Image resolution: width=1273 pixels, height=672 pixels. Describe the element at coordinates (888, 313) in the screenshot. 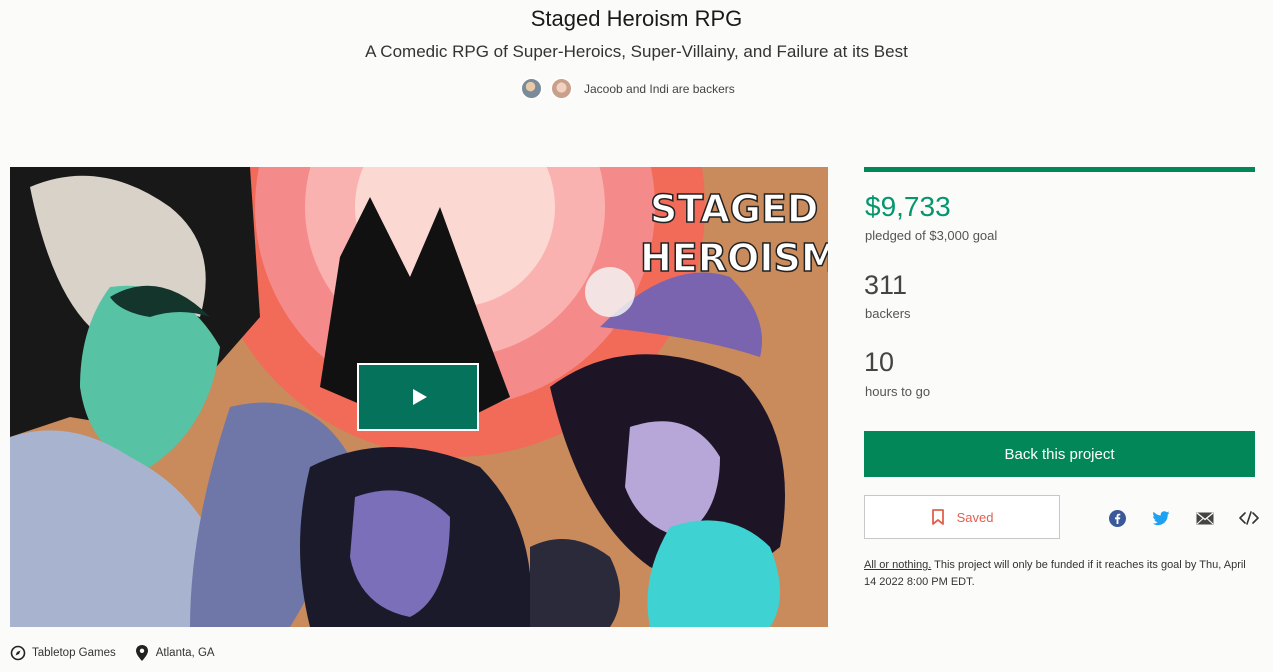

I see `backers-label: backers` at that location.